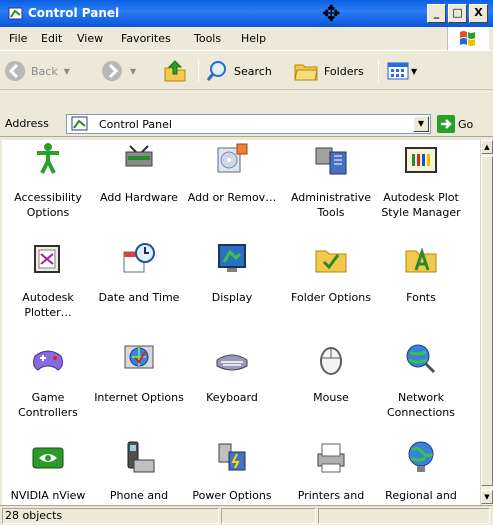 This screenshot has height=525, width=493. I want to click on menu-help: Help, so click(253, 38).